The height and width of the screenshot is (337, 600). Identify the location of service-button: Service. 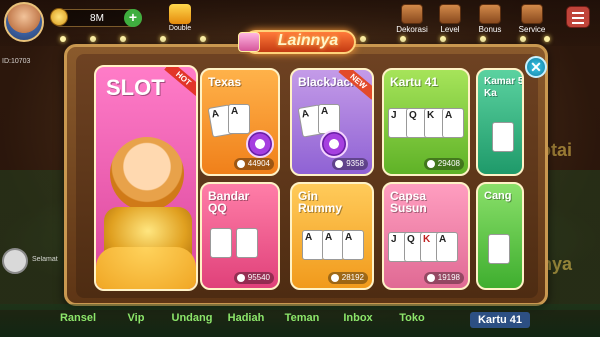
(532, 19).